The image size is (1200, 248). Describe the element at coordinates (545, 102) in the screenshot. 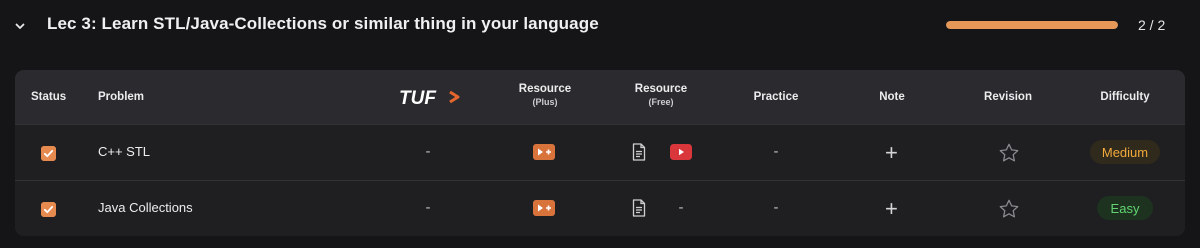

I see `header-resource-plus-sub: (Plus)` at that location.